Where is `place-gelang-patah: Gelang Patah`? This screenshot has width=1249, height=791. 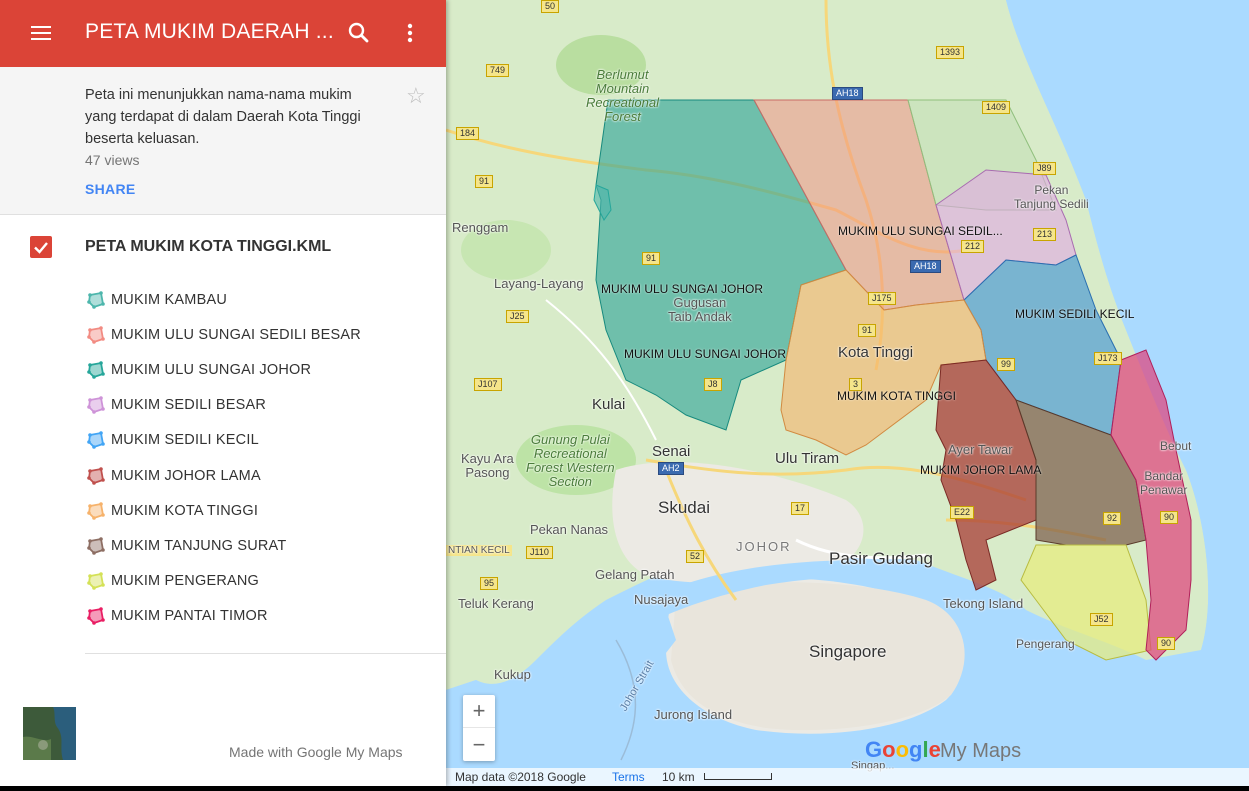
place-gelang-patah: Gelang Patah is located at coordinates (635, 574).